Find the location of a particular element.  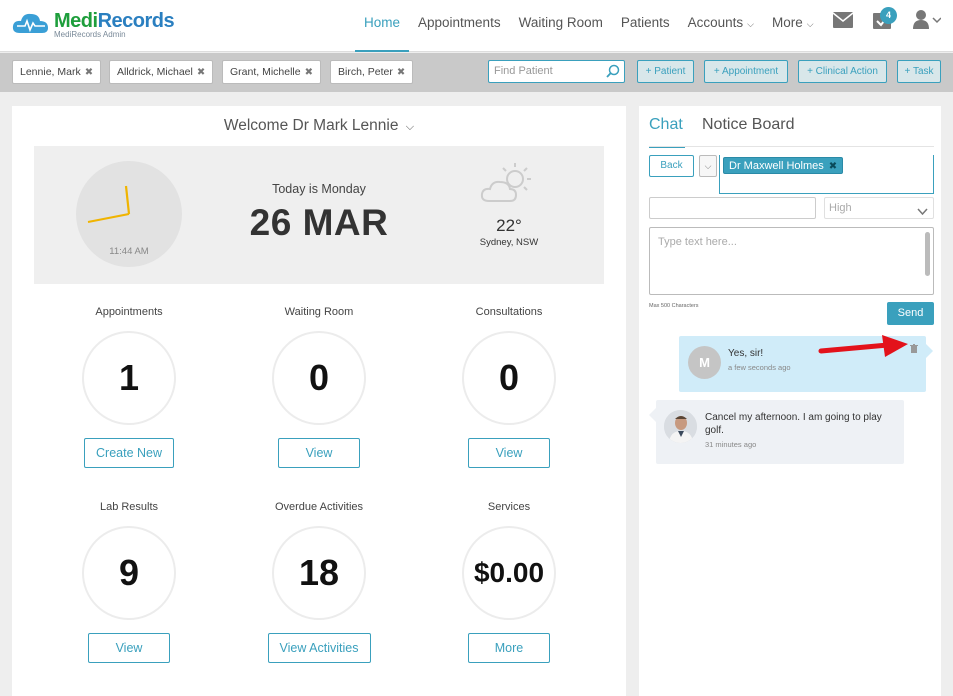

patient-tab: Lennie, Mark ✖ is located at coordinates (57, 72).